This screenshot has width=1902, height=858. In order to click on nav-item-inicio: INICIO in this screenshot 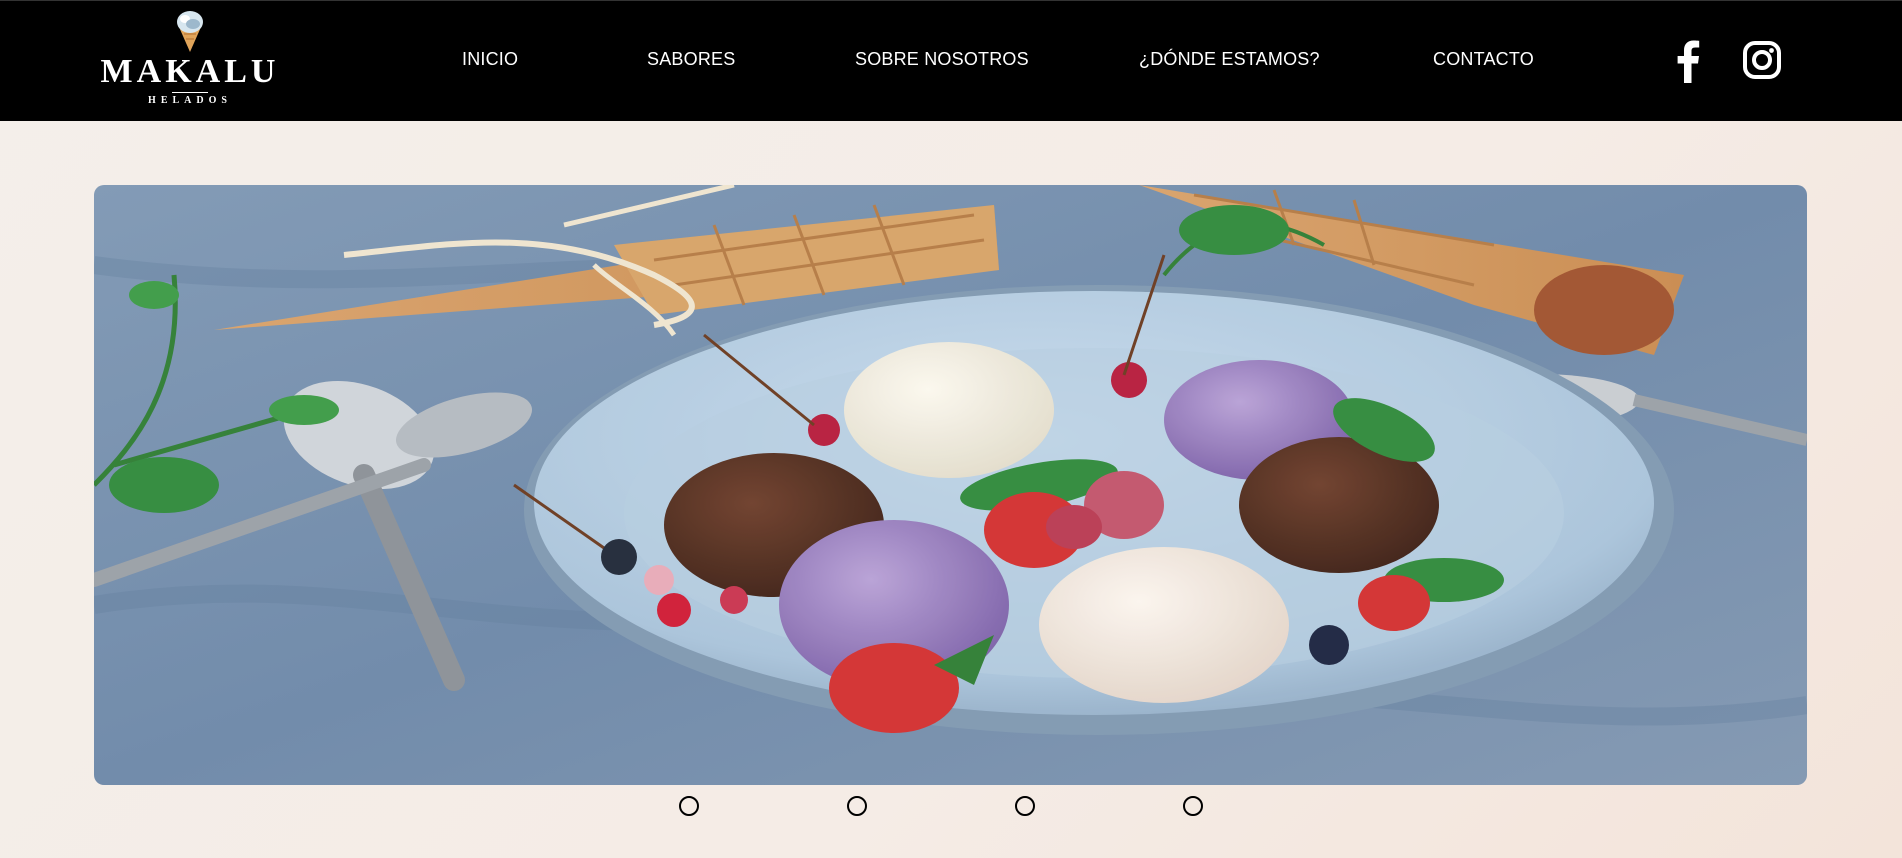, I will do `click(490, 59)`.